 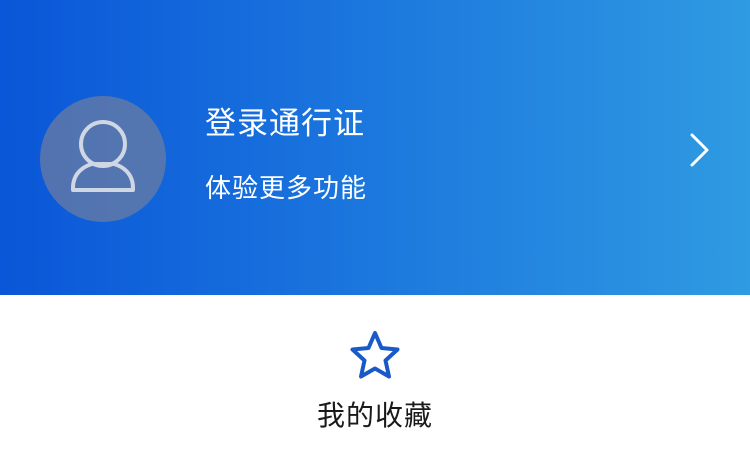 I want to click on user-avatar-icon, so click(x=103, y=156).